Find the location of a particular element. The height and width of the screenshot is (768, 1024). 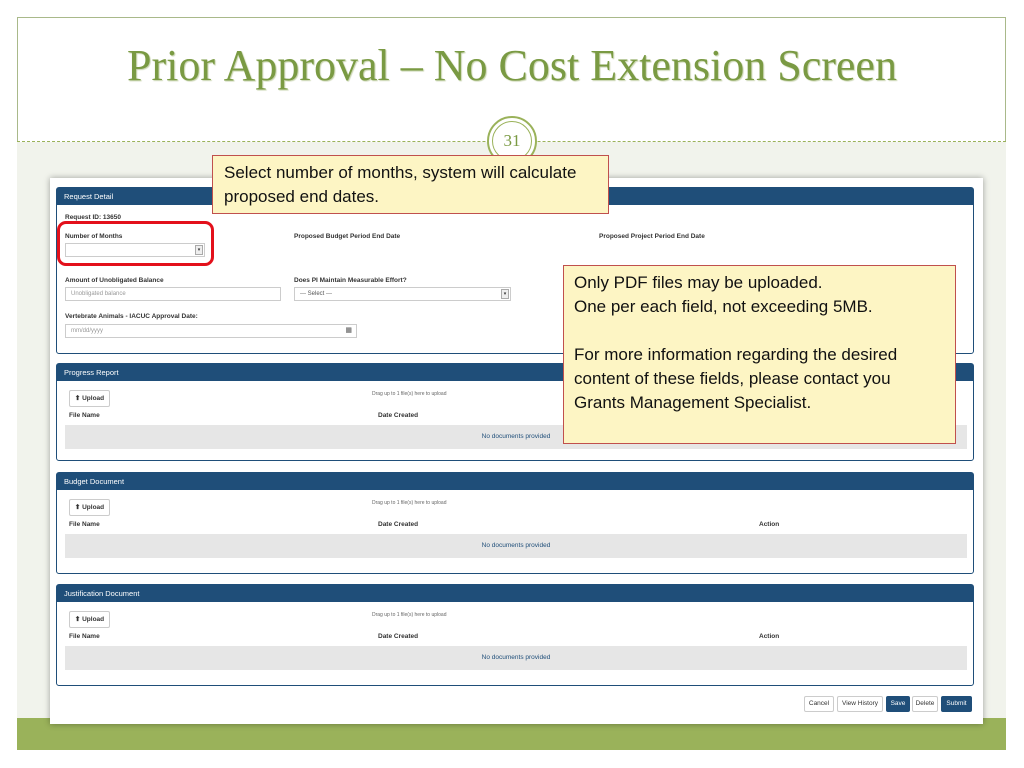

project-period-end-label: Proposed Project Period End Date is located at coordinates (652, 236).